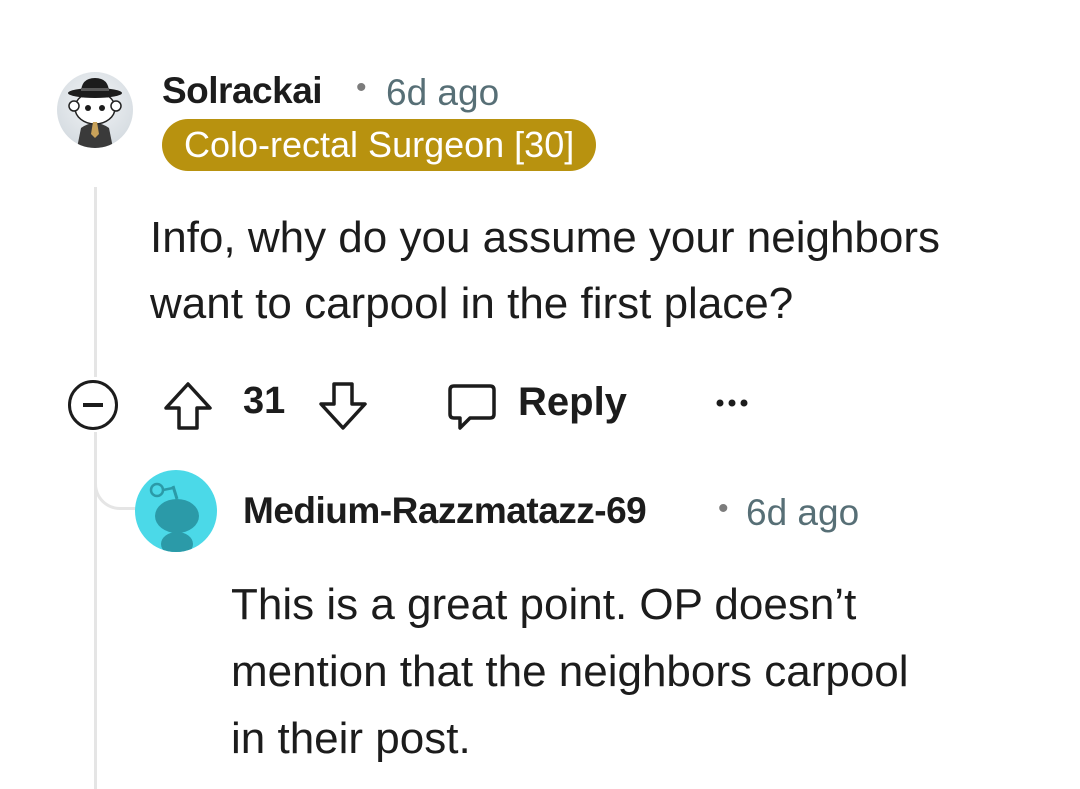 The height and width of the screenshot is (789, 1080). What do you see at coordinates (242, 91) in the screenshot?
I see `comment-author: Solrackai` at bounding box center [242, 91].